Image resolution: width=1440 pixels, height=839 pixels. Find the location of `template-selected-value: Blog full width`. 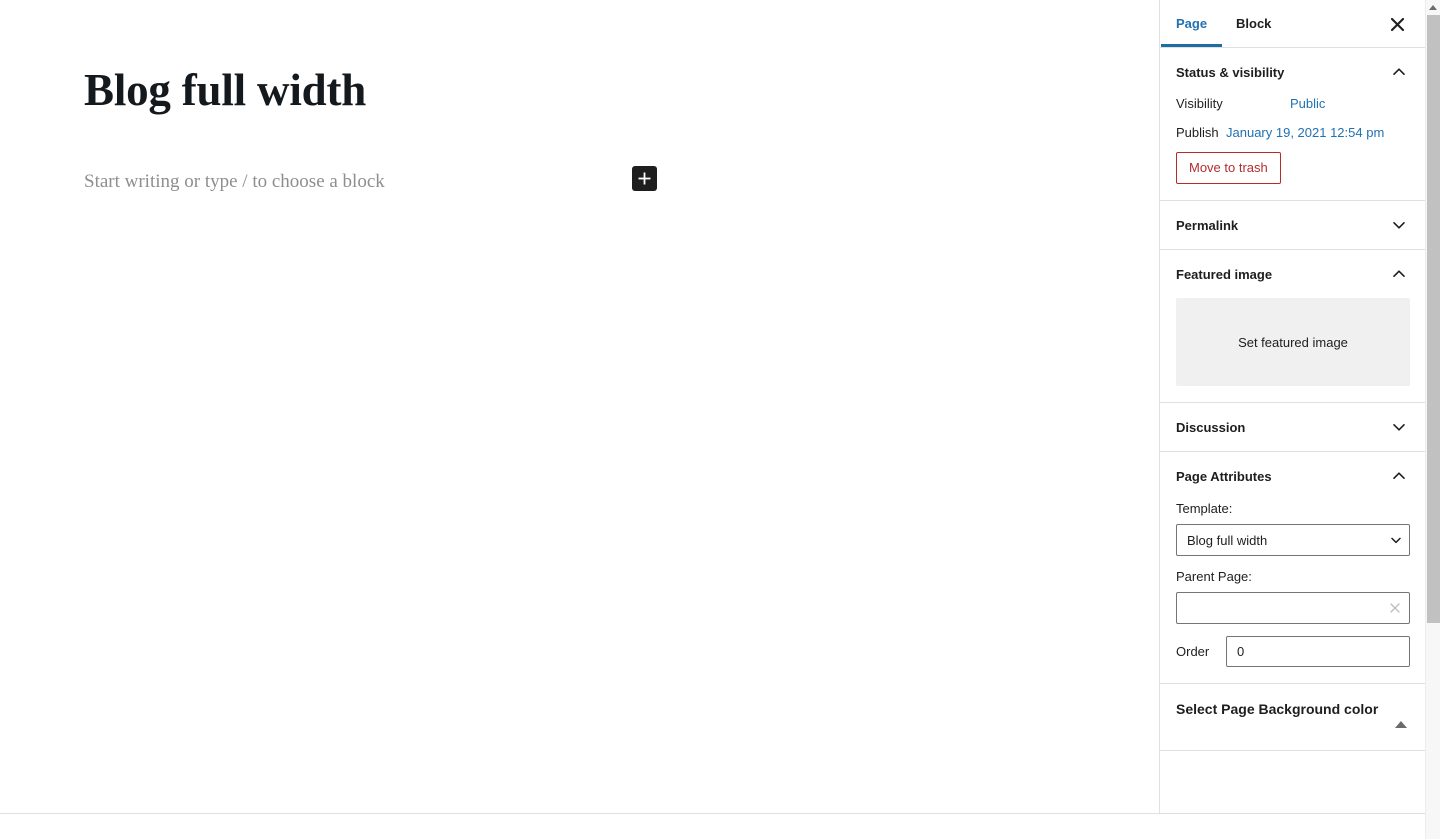

template-selected-value: Blog full width is located at coordinates (1227, 540).